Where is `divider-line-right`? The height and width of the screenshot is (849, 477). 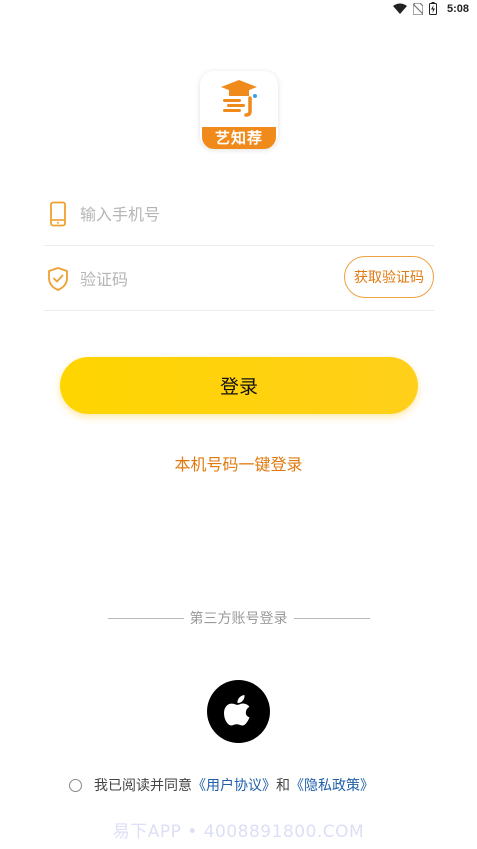
divider-line-right is located at coordinates (331, 618).